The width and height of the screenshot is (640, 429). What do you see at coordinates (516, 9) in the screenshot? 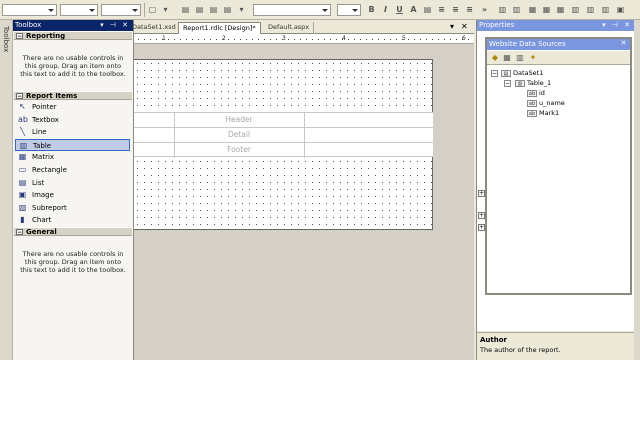
I see `layout2-icon: ▥` at bounding box center [516, 9].